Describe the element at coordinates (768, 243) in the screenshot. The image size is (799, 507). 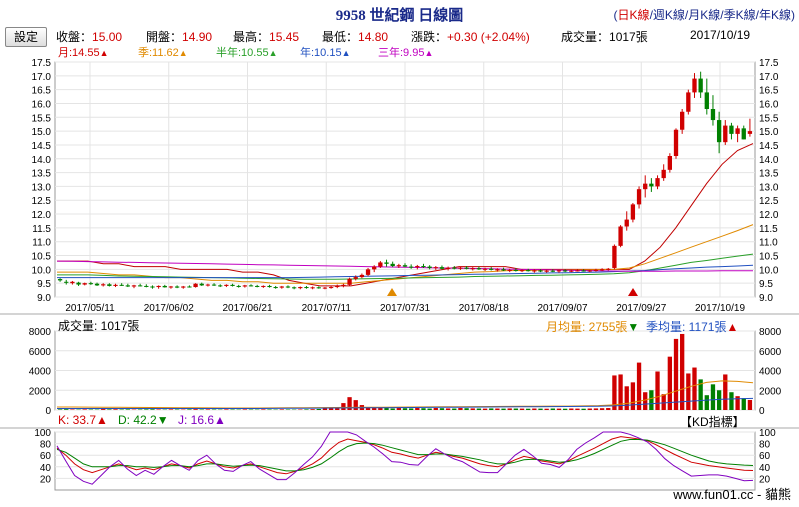
I see `price-y-tick-right: 11.0` at that location.